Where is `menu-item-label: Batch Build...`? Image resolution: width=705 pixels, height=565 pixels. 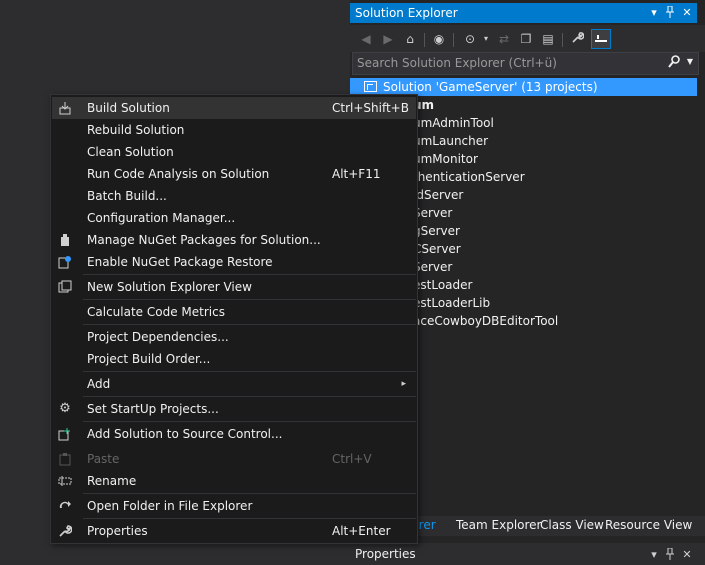
menu-item-label: Batch Build... is located at coordinates (127, 196).